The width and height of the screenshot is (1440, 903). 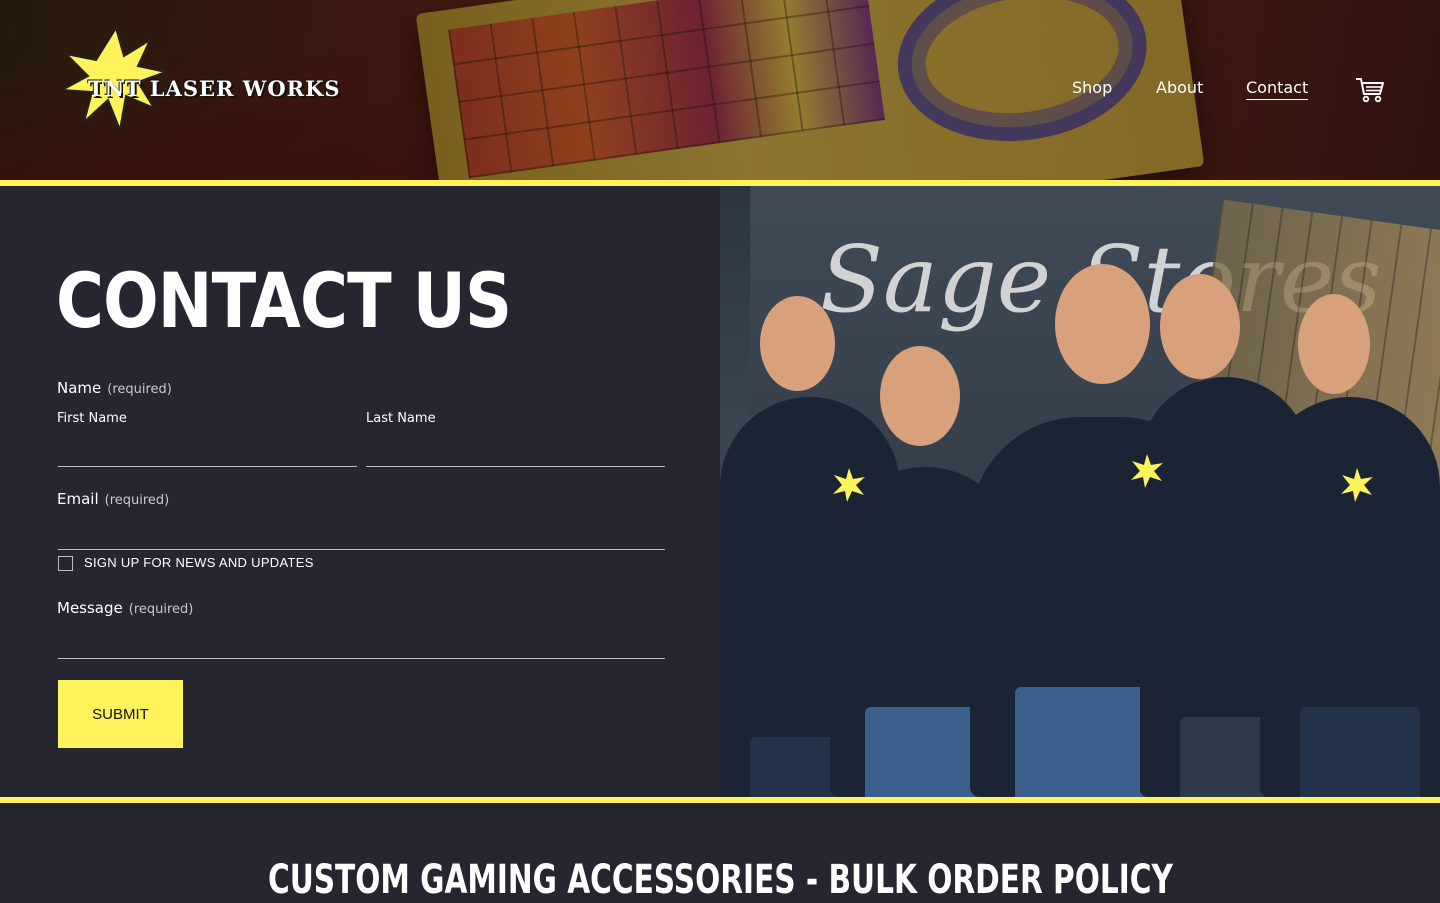 What do you see at coordinates (401, 418) in the screenshot?
I see `last-name-label: Last Name` at bounding box center [401, 418].